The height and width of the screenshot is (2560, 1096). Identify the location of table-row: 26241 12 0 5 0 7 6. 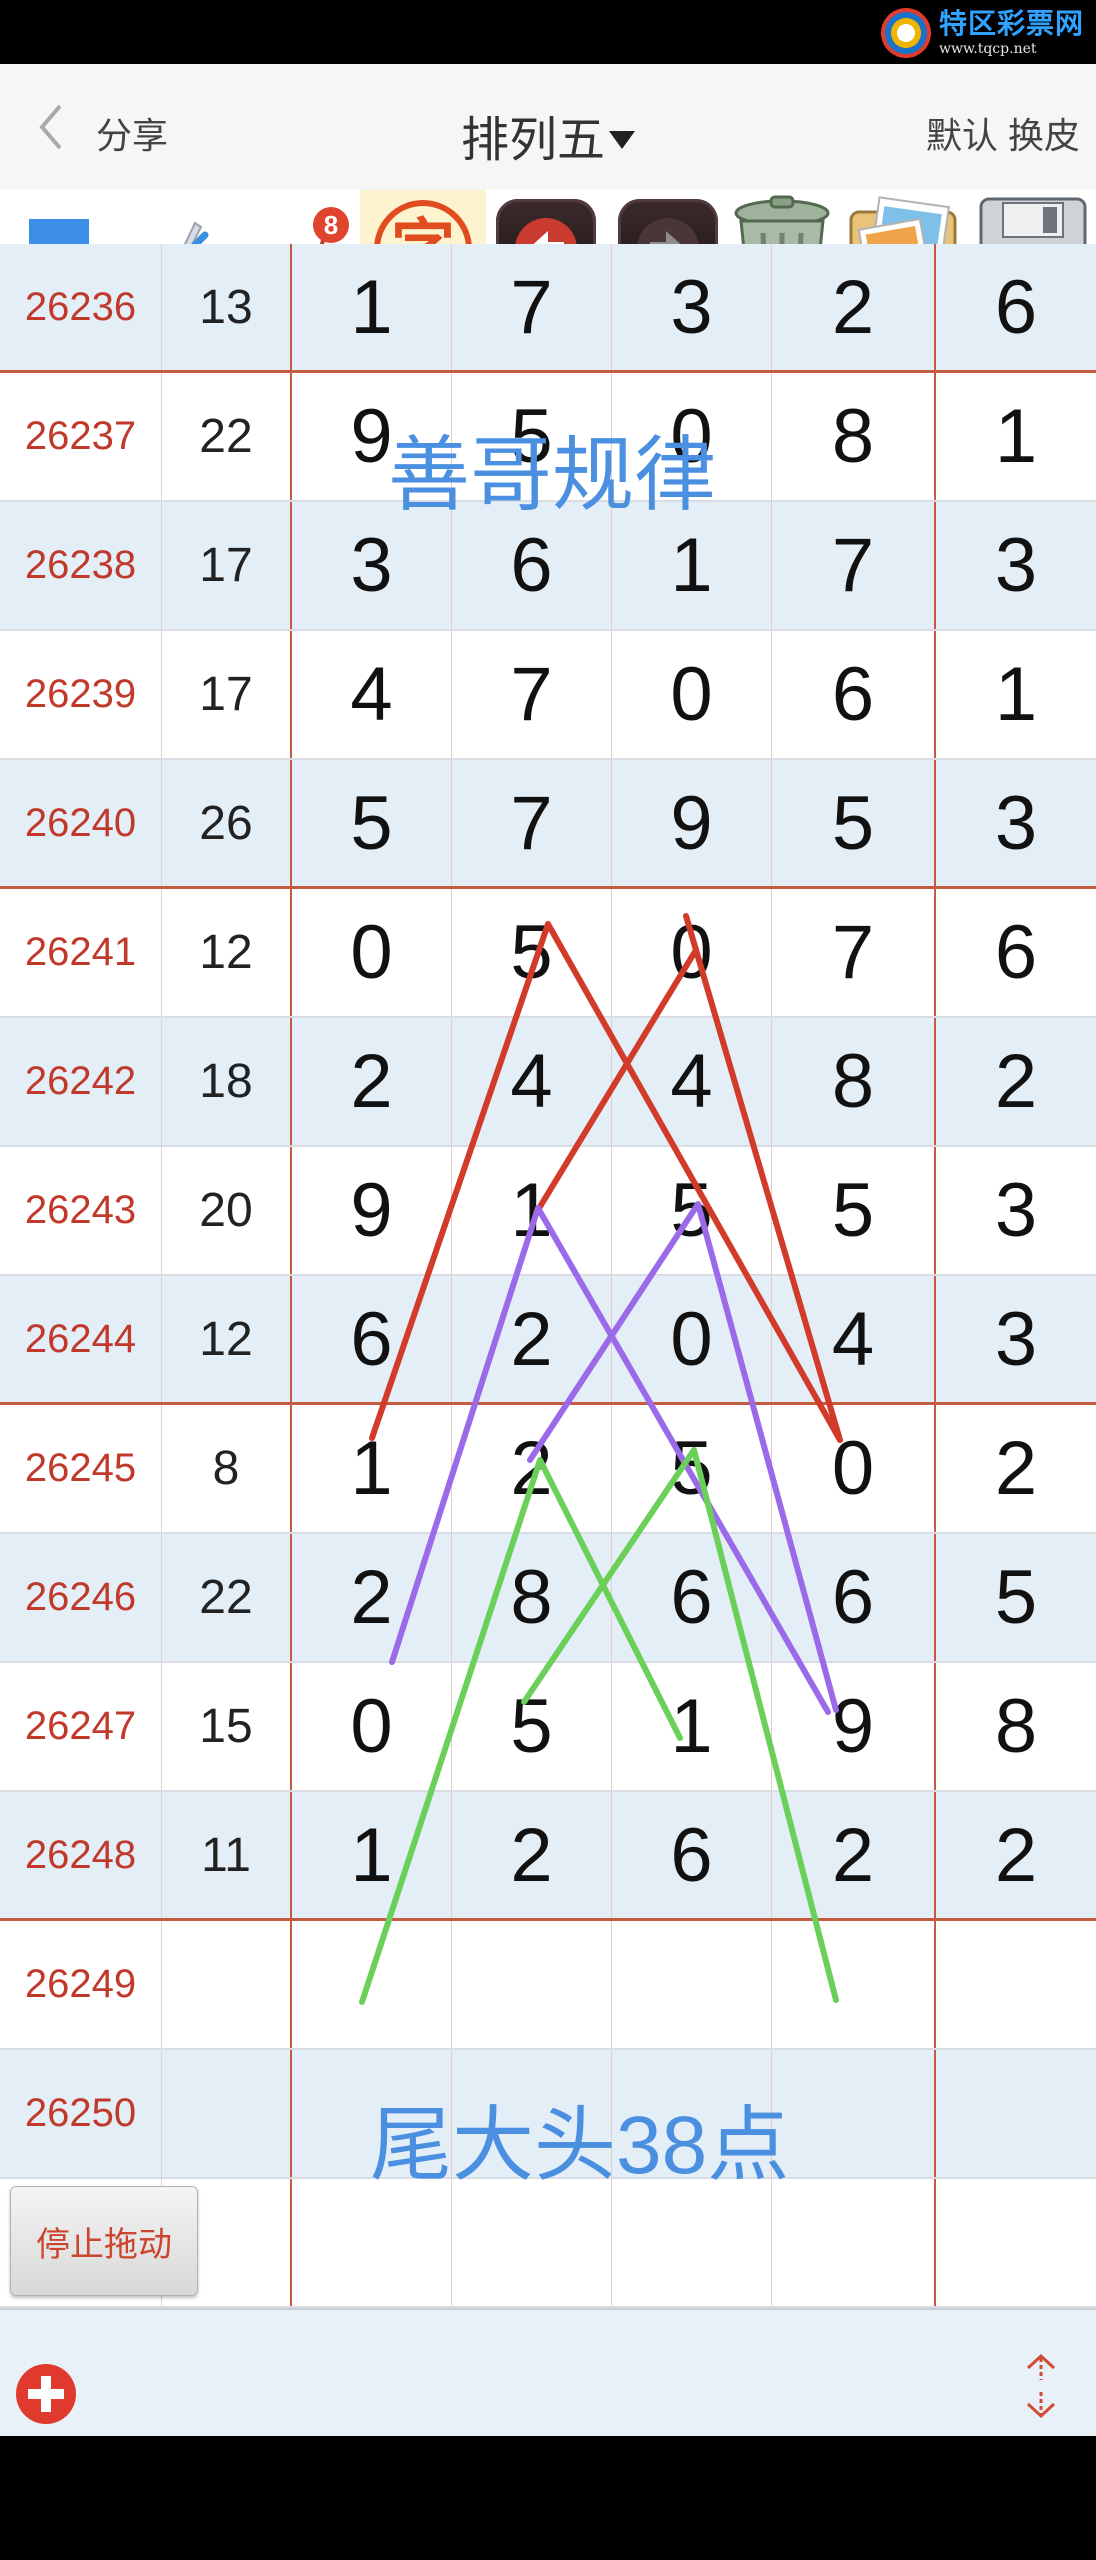
(548, 953).